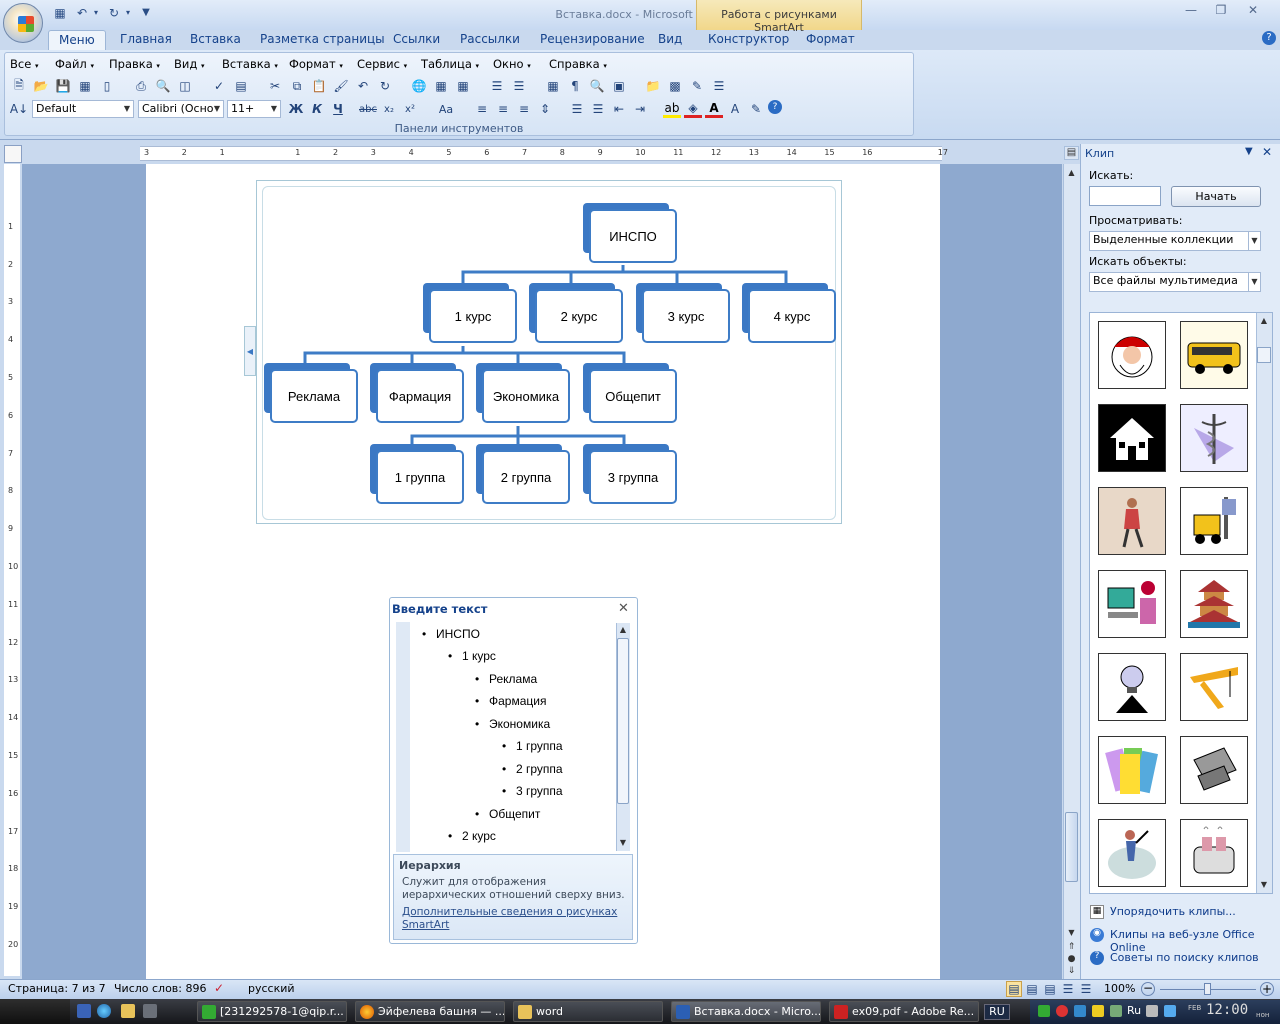  What do you see at coordinates (219, 86) in the screenshot?
I see `spelling-icon: ✓` at bounding box center [219, 86].